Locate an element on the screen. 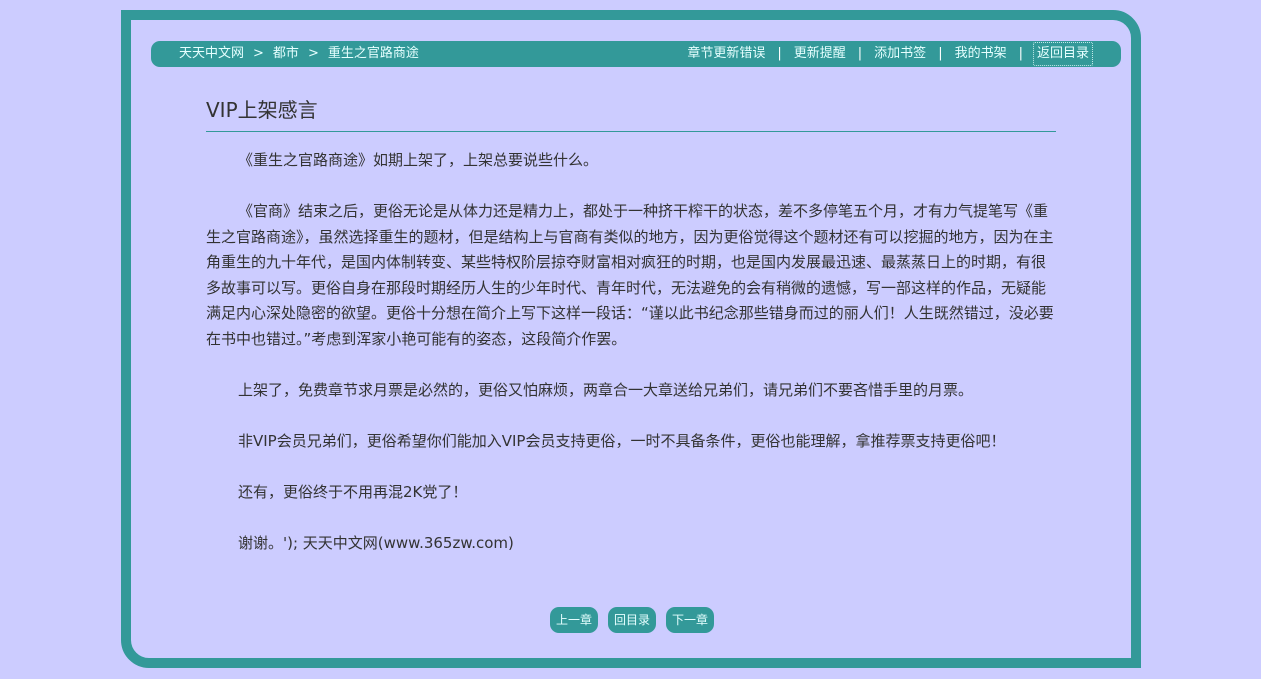  my-bookshelf-link: 我的书架 is located at coordinates (981, 54).